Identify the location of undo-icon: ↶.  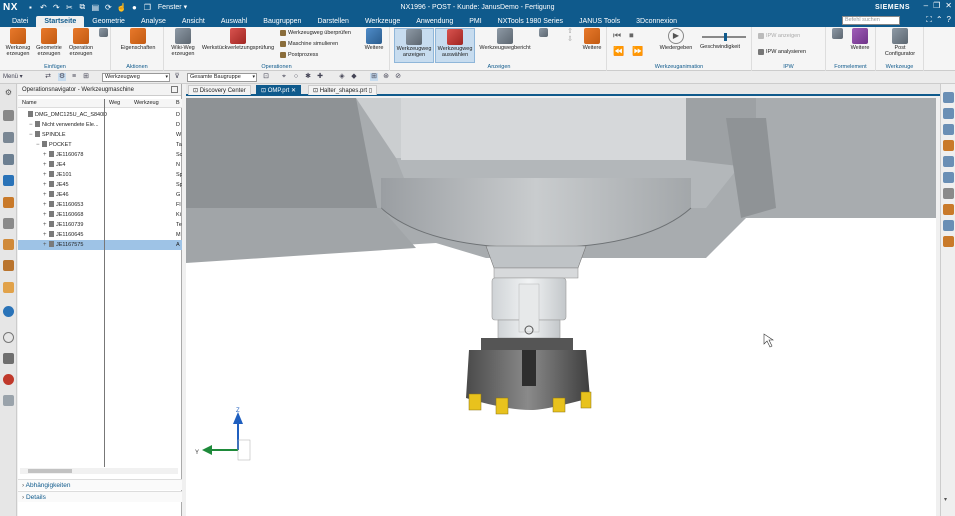
(43, 7).